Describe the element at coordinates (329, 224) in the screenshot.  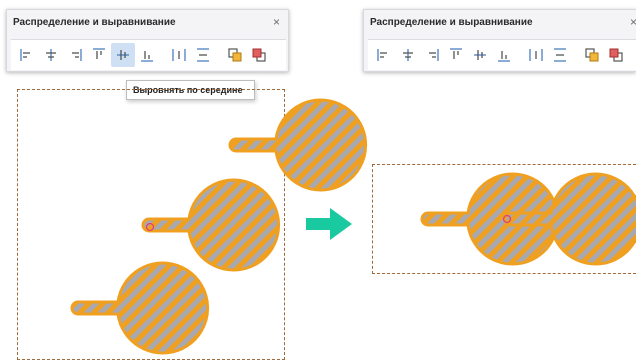
I see `arrow-right-icon` at that location.